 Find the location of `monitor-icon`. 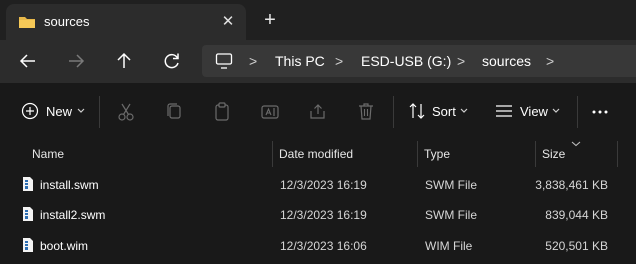

monitor-icon is located at coordinates (224, 61).